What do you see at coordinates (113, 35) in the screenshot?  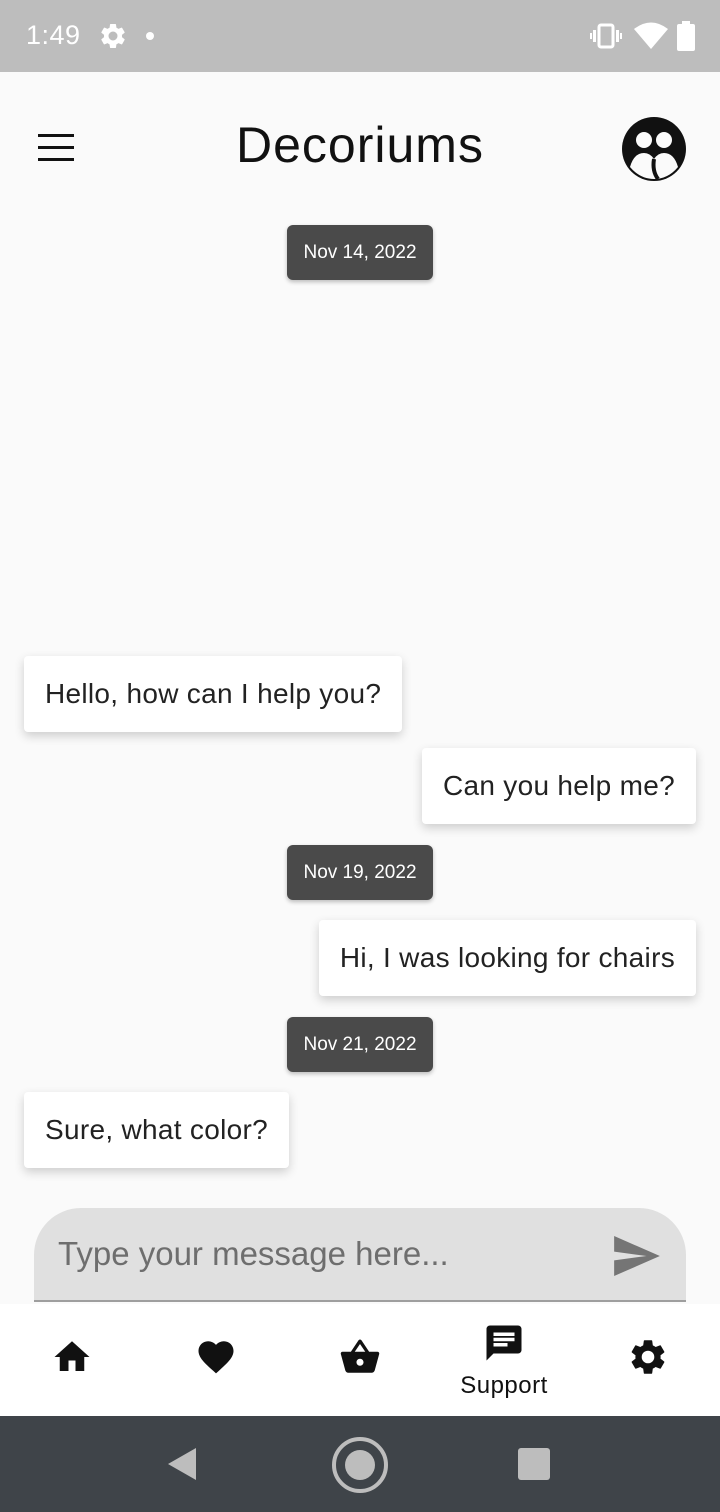 I see `settings-icon` at bounding box center [113, 35].